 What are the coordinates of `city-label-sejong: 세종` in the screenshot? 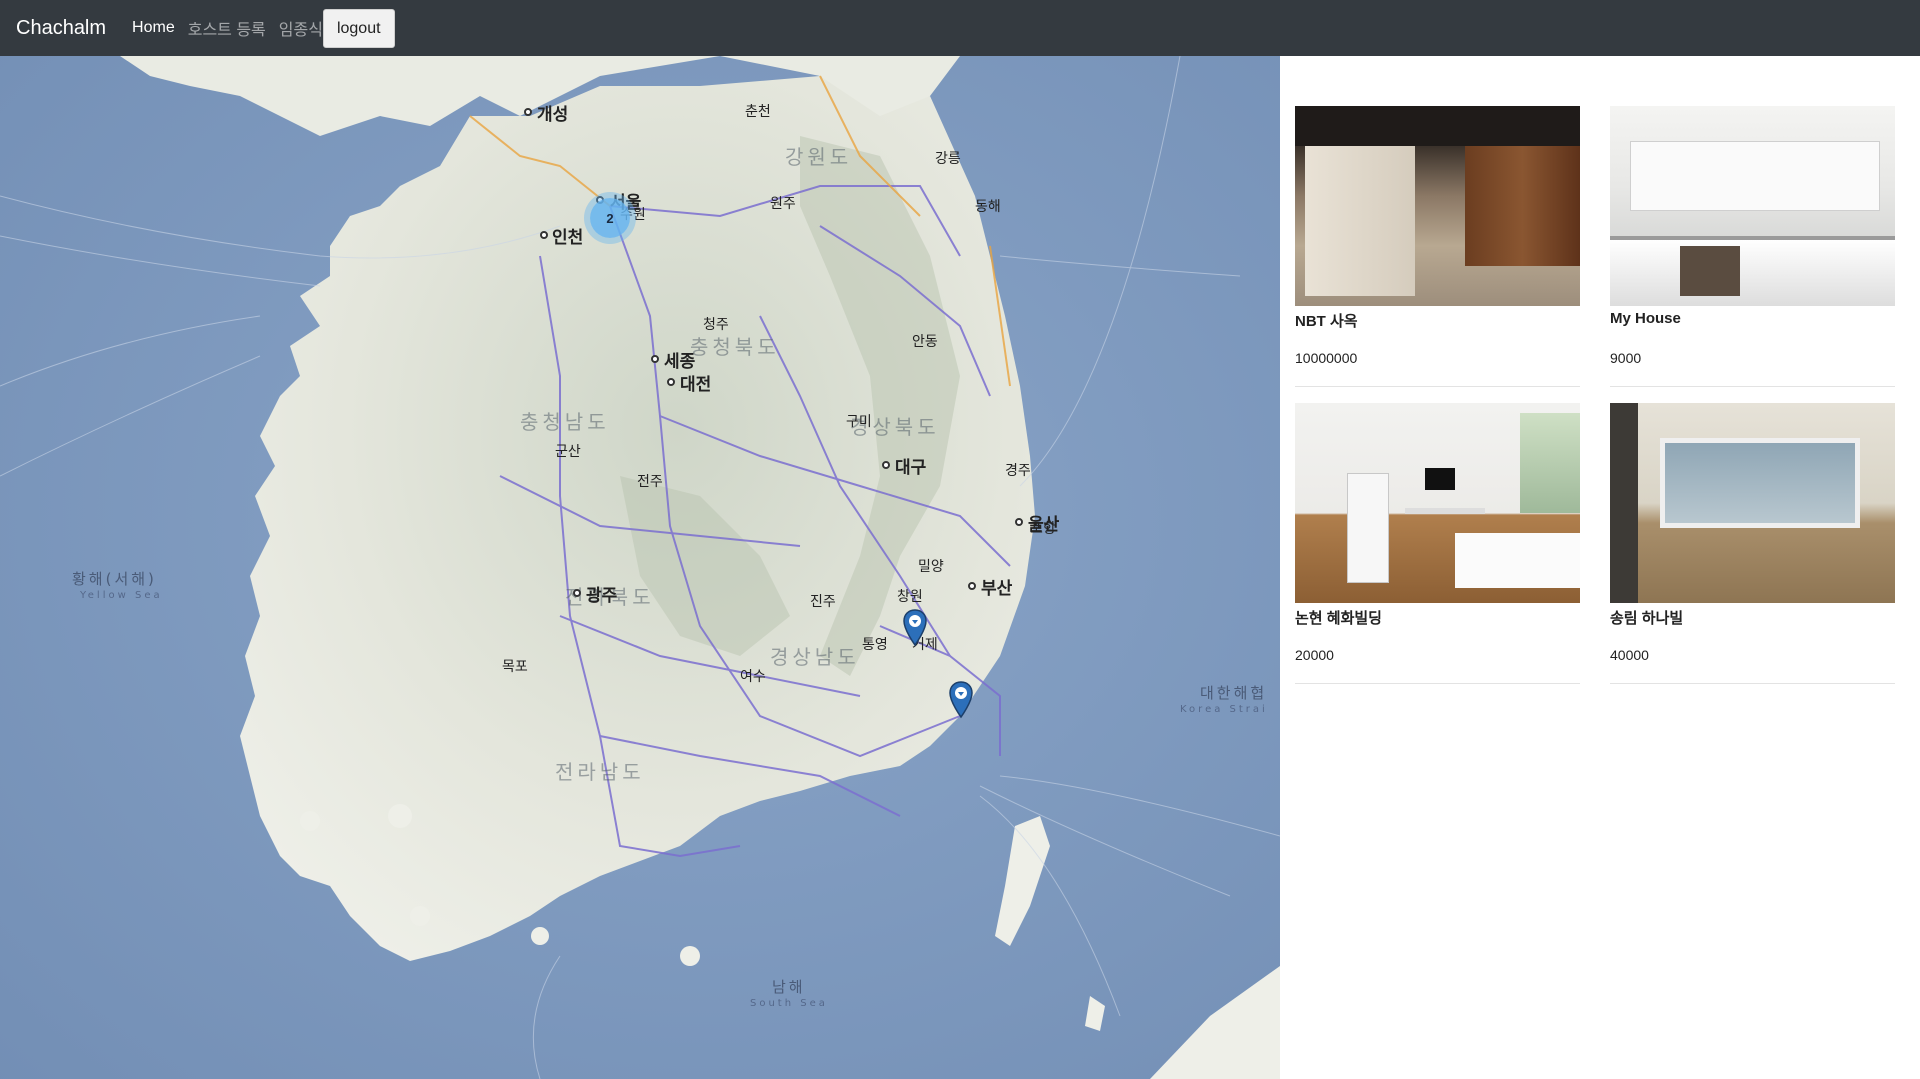 It's located at (680, 362).